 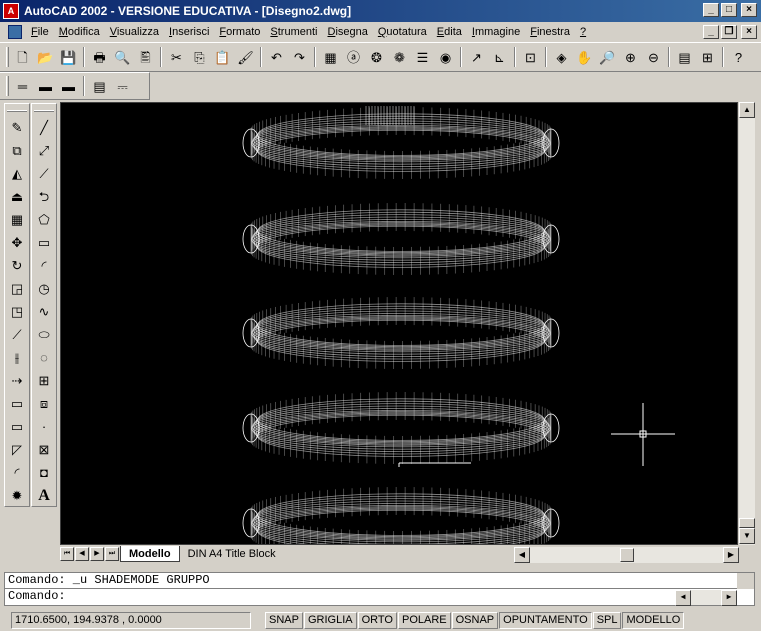 What do you see at coordinates (44, 265) in the screenshot?
I see `arc-icon: ◜` at bounding box center [44, 265].